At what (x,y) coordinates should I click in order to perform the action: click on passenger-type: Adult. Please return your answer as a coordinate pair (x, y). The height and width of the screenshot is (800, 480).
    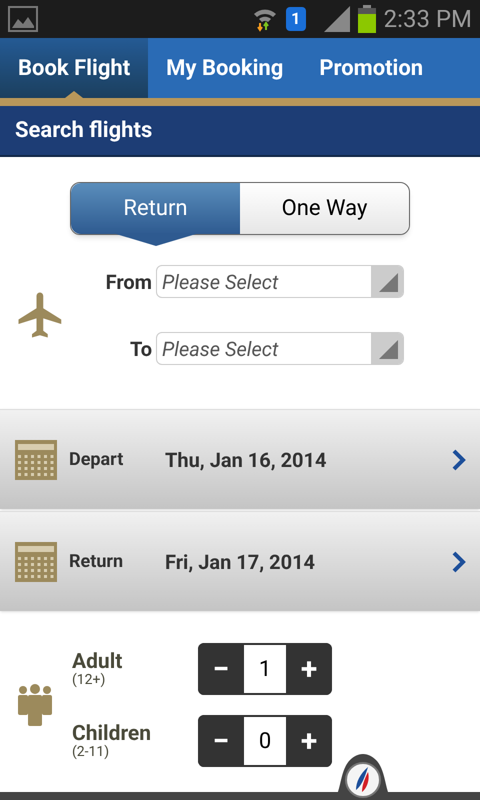
    Looking at the image, I should click on (98, 662).